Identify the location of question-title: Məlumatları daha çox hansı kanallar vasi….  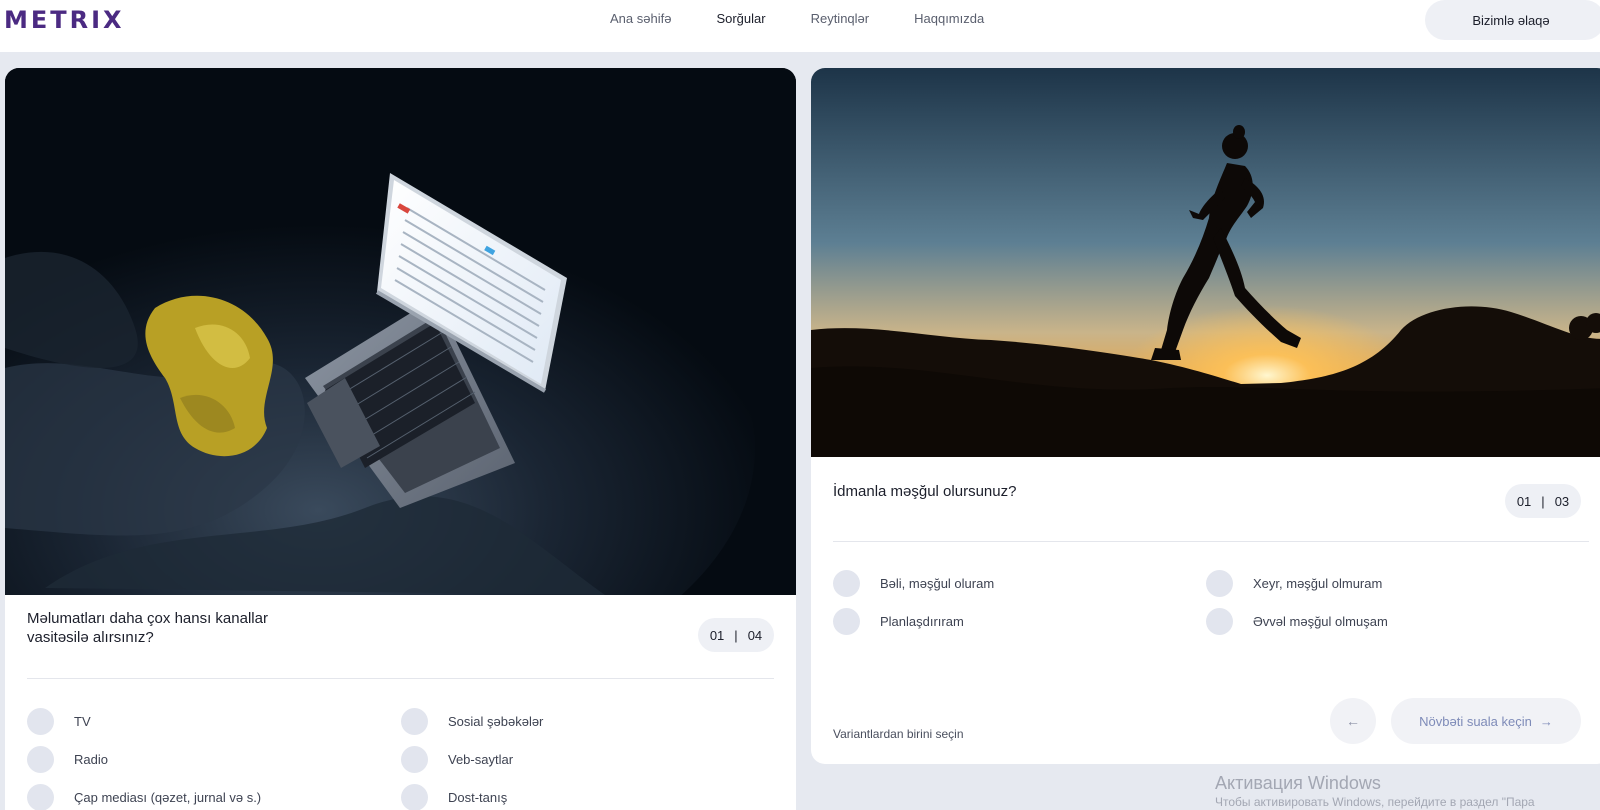
(147, 628).